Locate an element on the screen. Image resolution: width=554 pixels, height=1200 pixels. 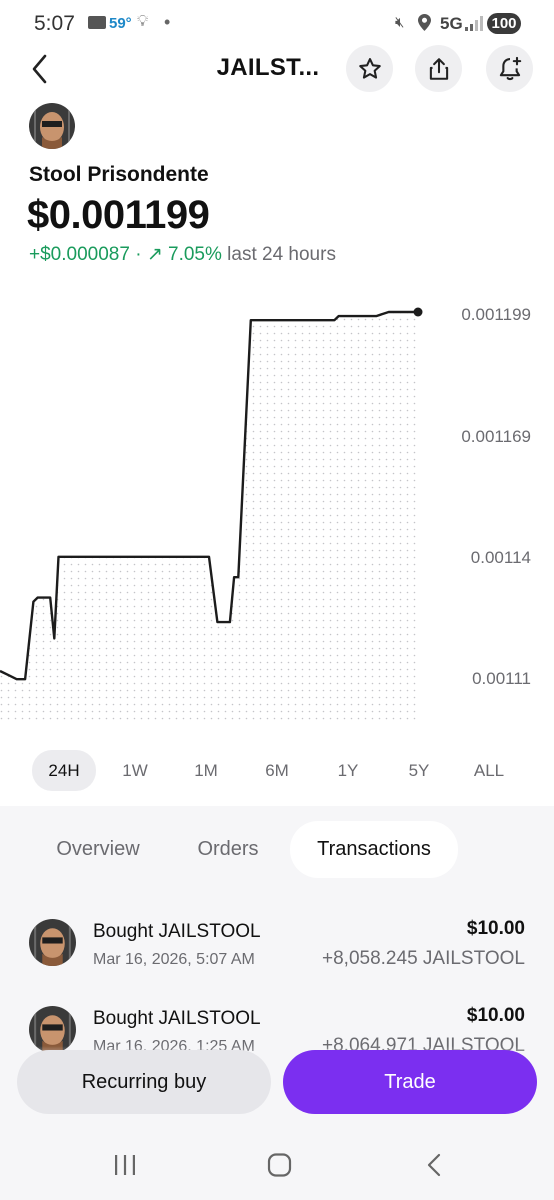
mute-icon: 🔇︎ is located at coordinates (400, 22).